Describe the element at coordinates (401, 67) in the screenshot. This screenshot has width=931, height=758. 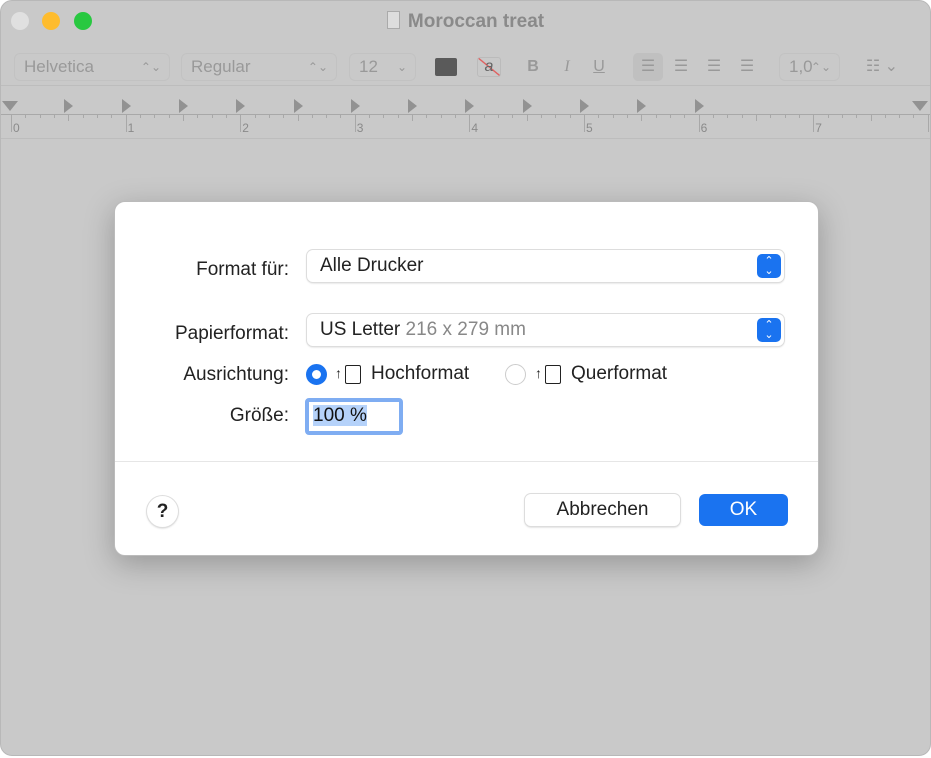
I see `chevron-down-icon: ⌄` at that location.